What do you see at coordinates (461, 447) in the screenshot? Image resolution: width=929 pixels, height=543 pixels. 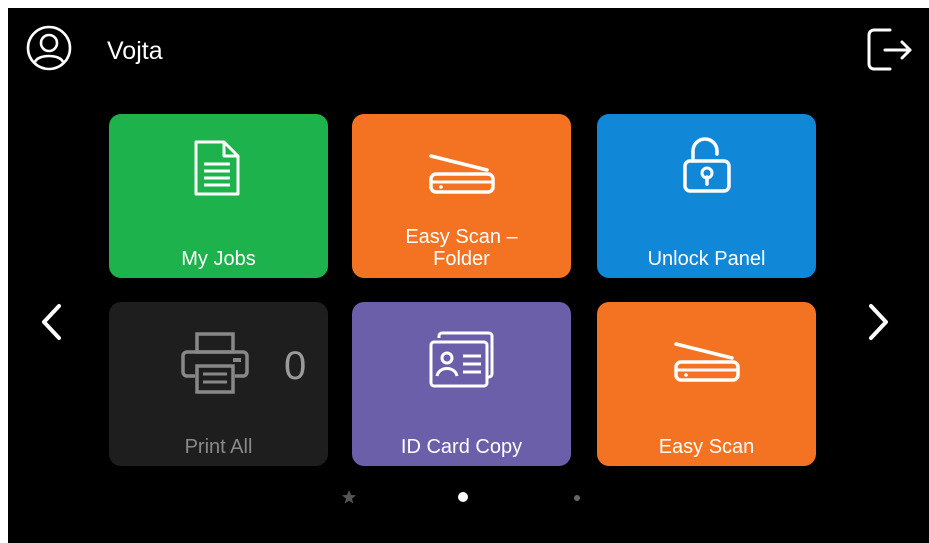 I see `tile-label: ID Card Copy` at bounding box center [461, 447].